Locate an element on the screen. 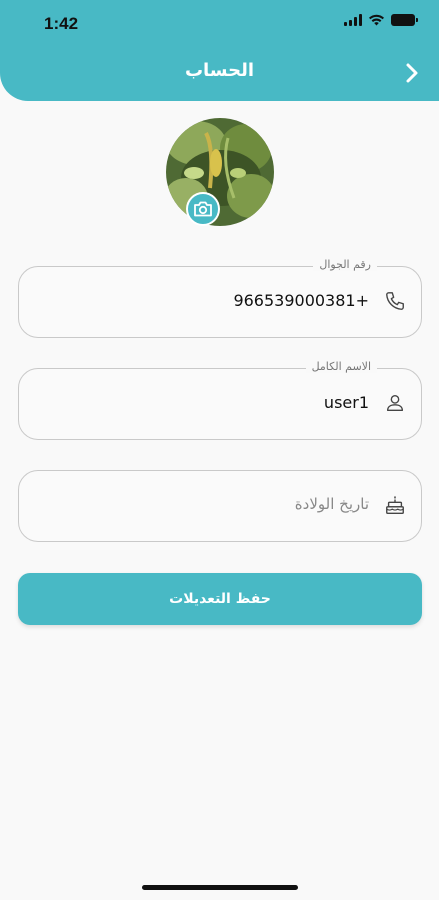 This screenshot has height=900, width=439. full-name-field-label: الاسم الكامل is located at coordinates (341, 366).